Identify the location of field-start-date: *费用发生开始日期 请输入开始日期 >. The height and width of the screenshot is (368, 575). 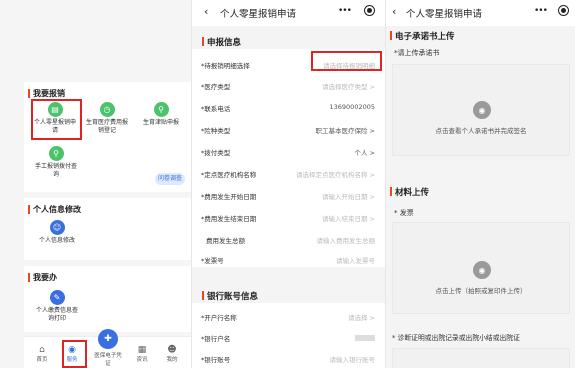
(288, 194).